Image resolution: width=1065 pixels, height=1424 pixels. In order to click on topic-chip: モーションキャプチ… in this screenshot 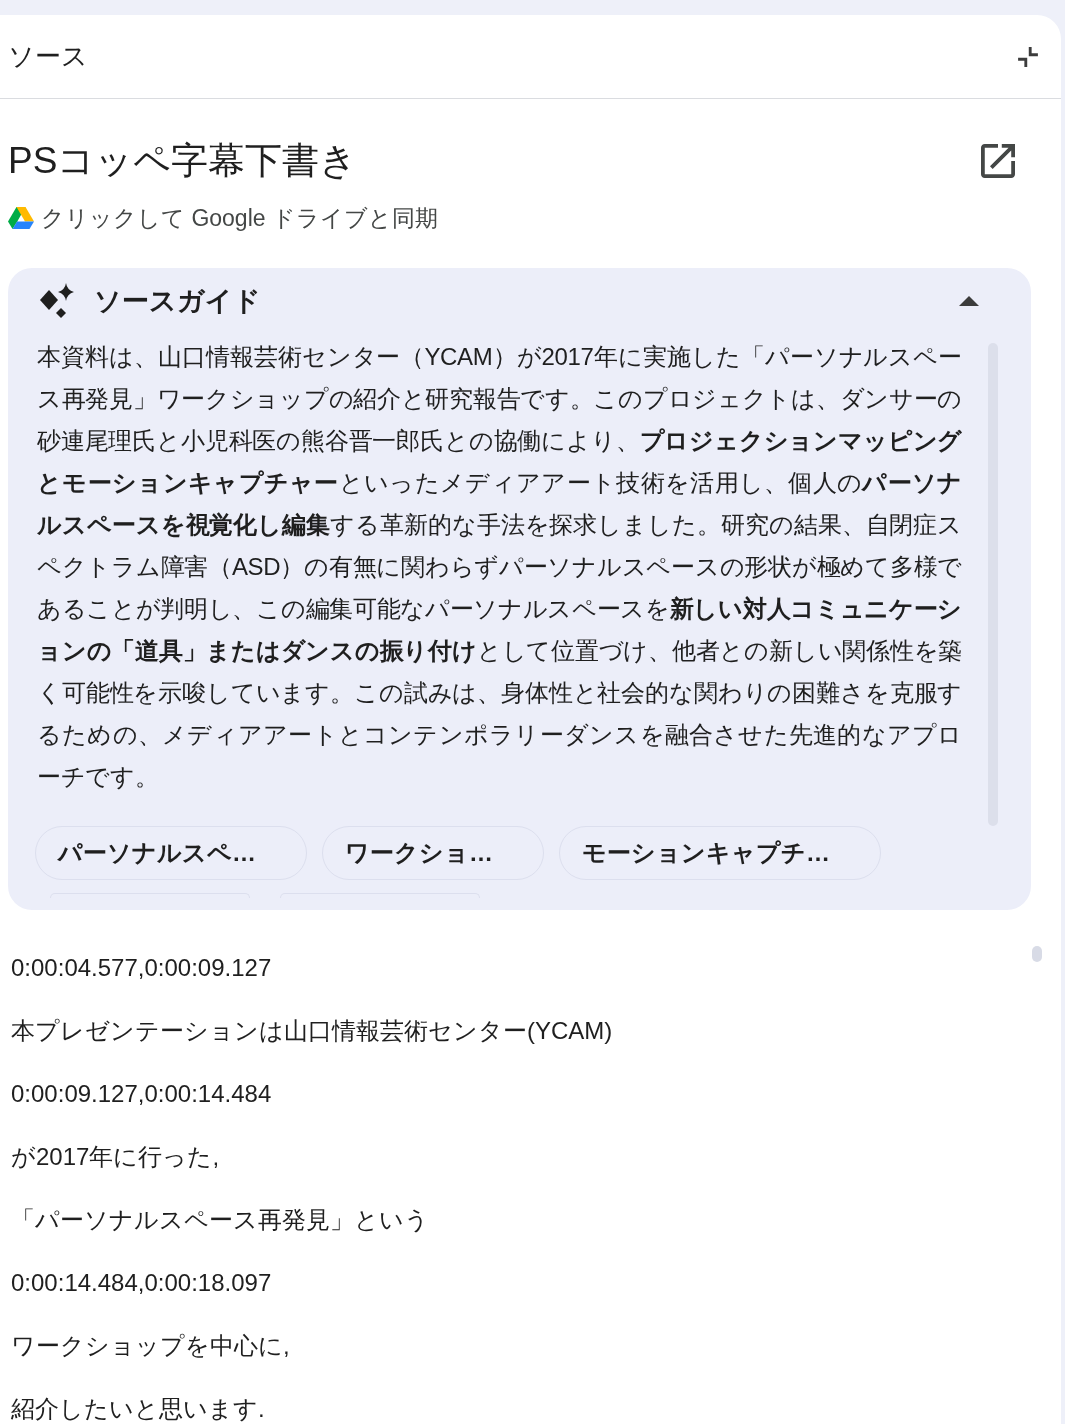, I will do `click(720, 853)`.